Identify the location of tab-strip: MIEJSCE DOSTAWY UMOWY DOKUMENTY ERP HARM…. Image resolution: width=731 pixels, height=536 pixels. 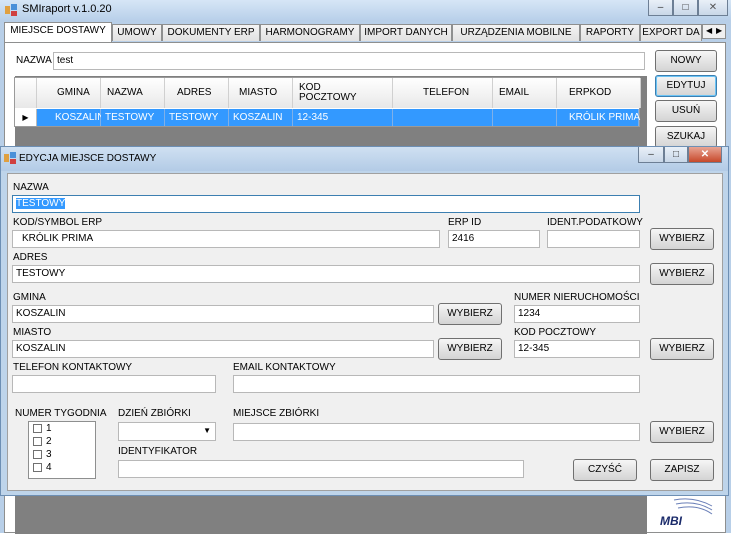
(353, 32).